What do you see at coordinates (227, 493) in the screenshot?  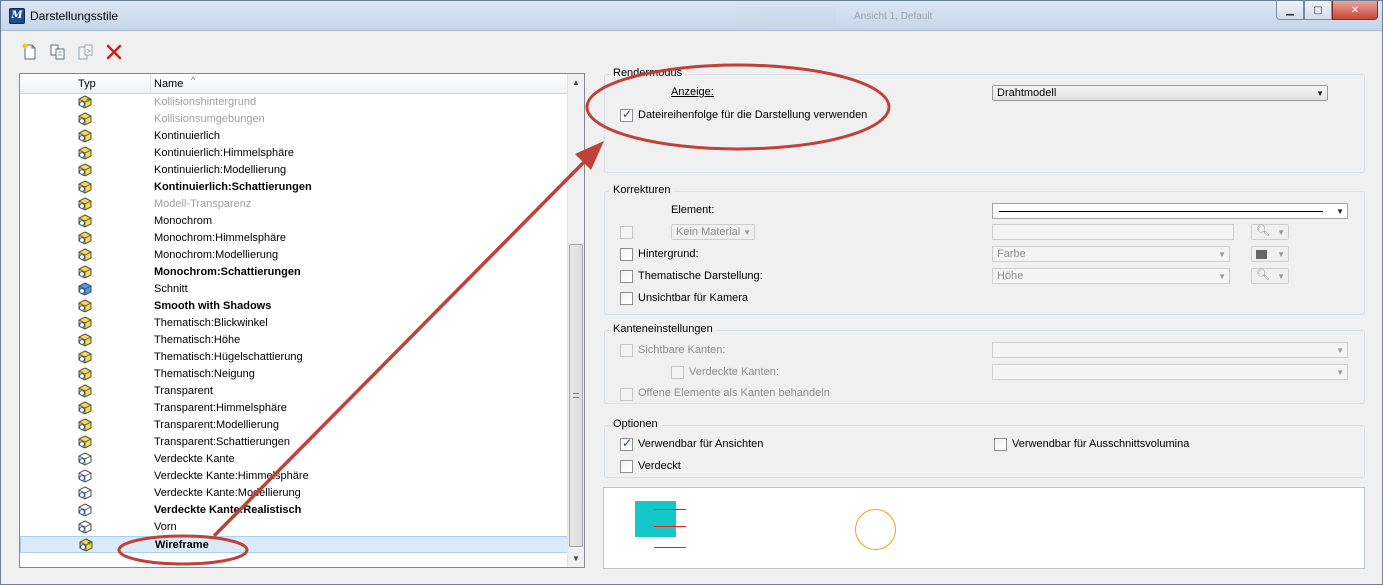 I see `list-item-name: Verdeckte Kante:Modellierung` at bounding box center [227, 493].